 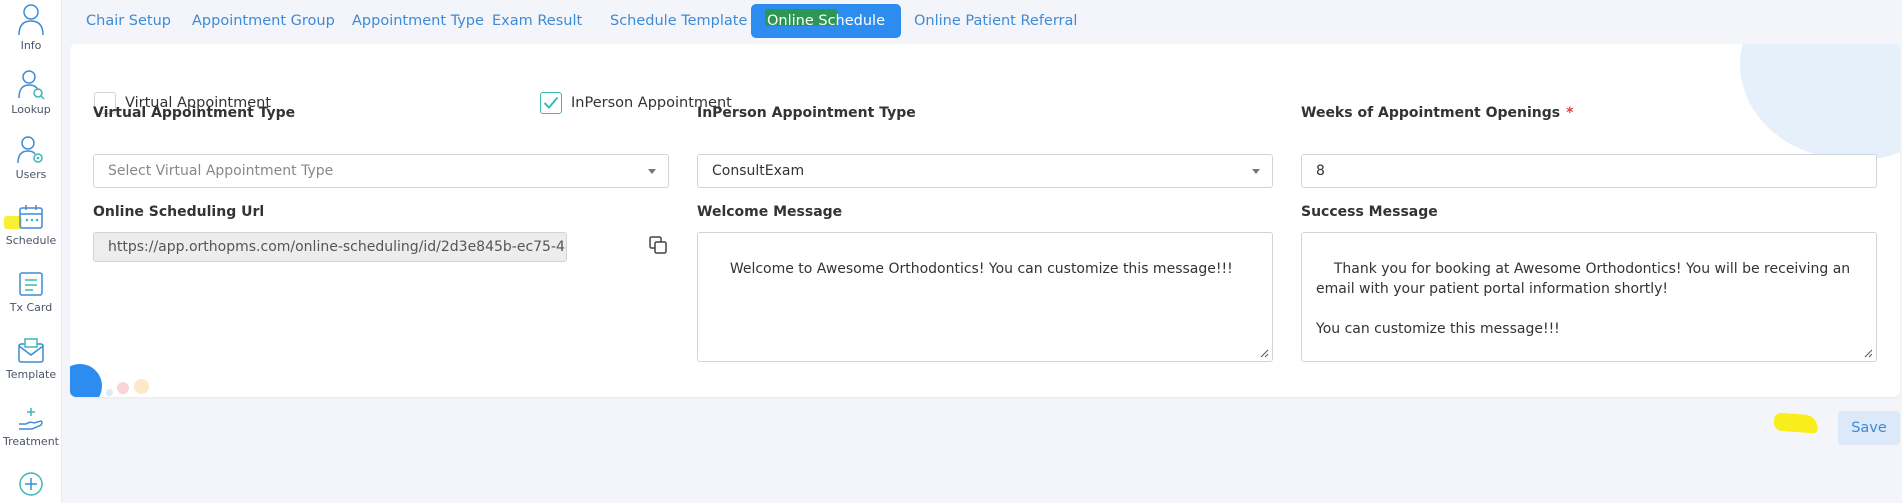 What do you see at coordinates (806, 113) in the screenshot?
I see `inperson-type-label: InPerson Appointment Type` at bounding box center [806, 113].